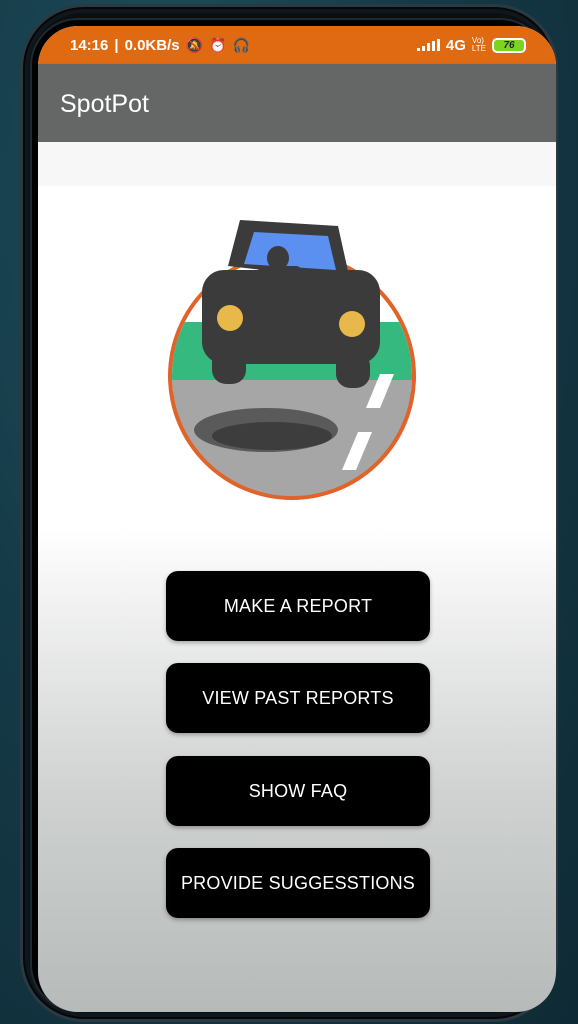 This screenshot has height=1024, width=578. I want to click on car-pothole-icon, so click(292, 360).